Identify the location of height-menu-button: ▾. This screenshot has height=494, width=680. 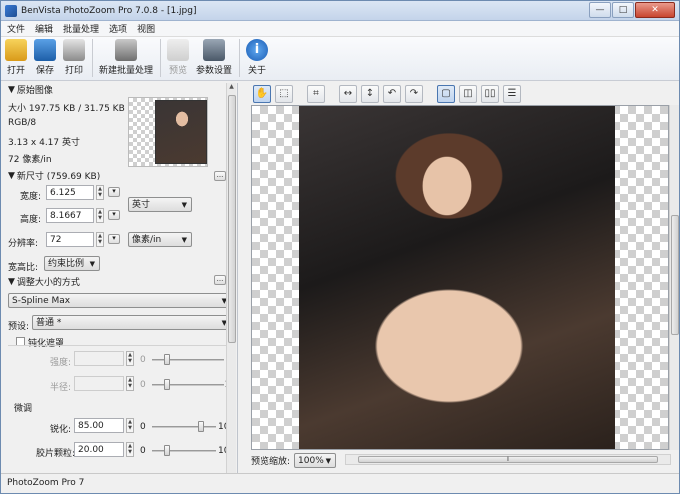
(114, 215).